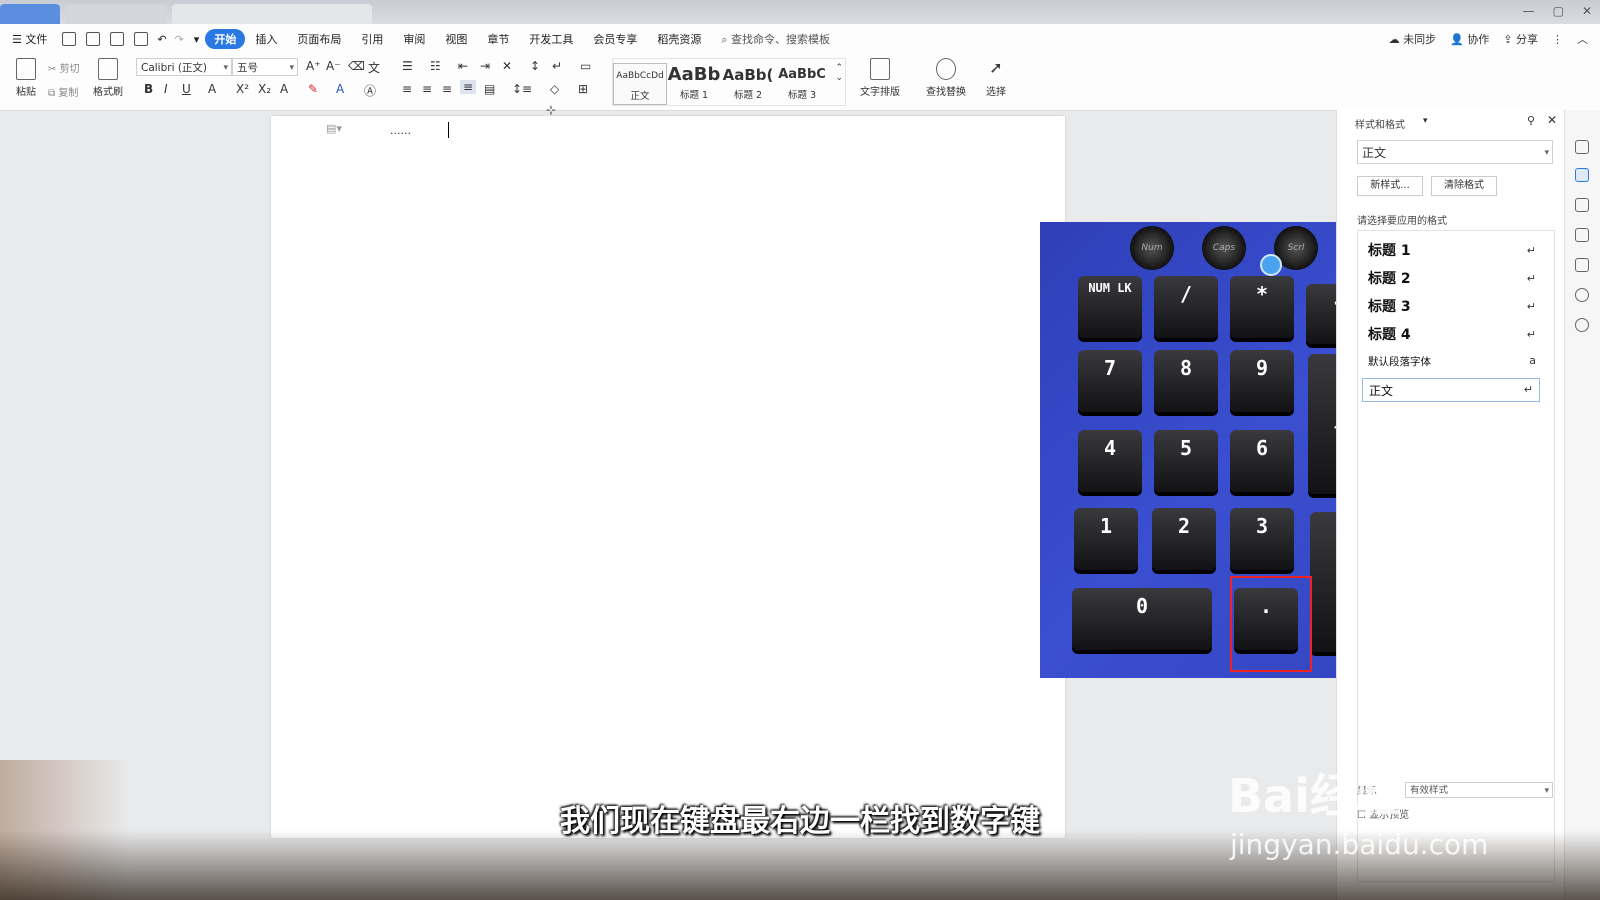 This screenshot has width=1600, height=900. I want to click on font-size-select: 五号, so click(265, 67).